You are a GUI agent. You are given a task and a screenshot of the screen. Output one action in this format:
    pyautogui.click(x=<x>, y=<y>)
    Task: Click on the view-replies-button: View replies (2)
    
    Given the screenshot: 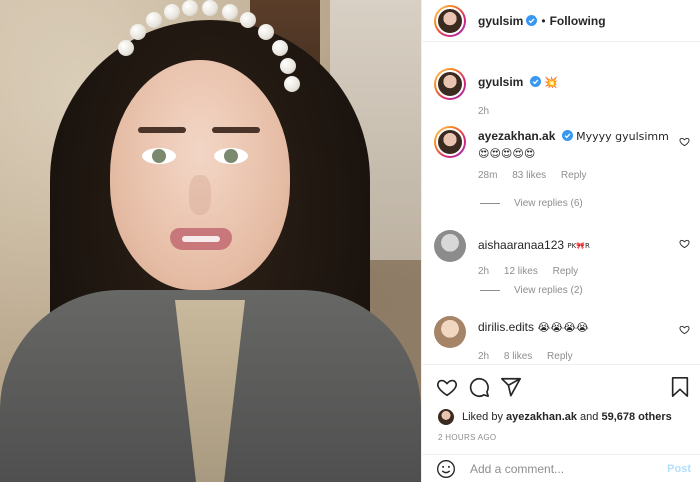 What is the action you would take?
    pyautogui.click(x=531, y=290)
    